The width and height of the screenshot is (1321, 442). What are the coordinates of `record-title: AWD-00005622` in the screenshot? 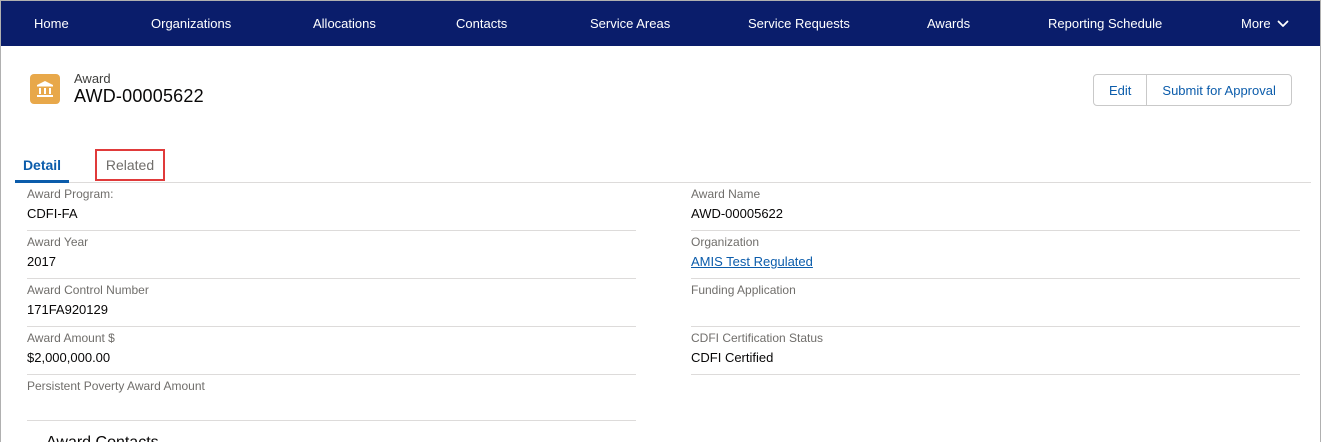 It's located at (139, 96).